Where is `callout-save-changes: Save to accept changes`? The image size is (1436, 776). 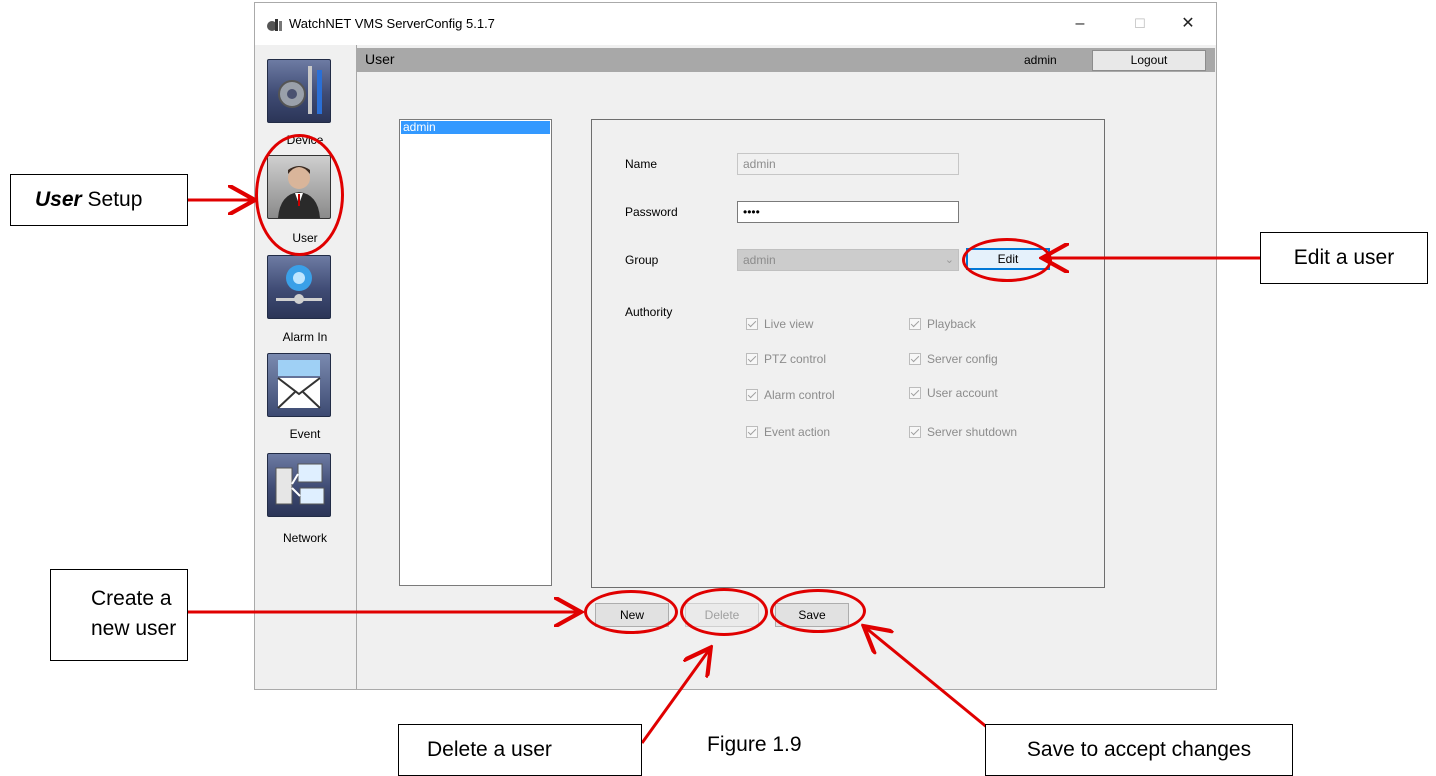
callout-save-changes: Save to accept changes is located at coordinates (1139, 750).